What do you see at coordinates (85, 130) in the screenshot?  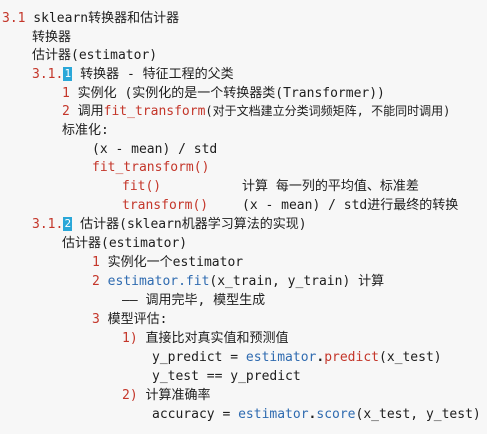 I see `standardize-label: 标准化:` at bounding box center [85, 130].